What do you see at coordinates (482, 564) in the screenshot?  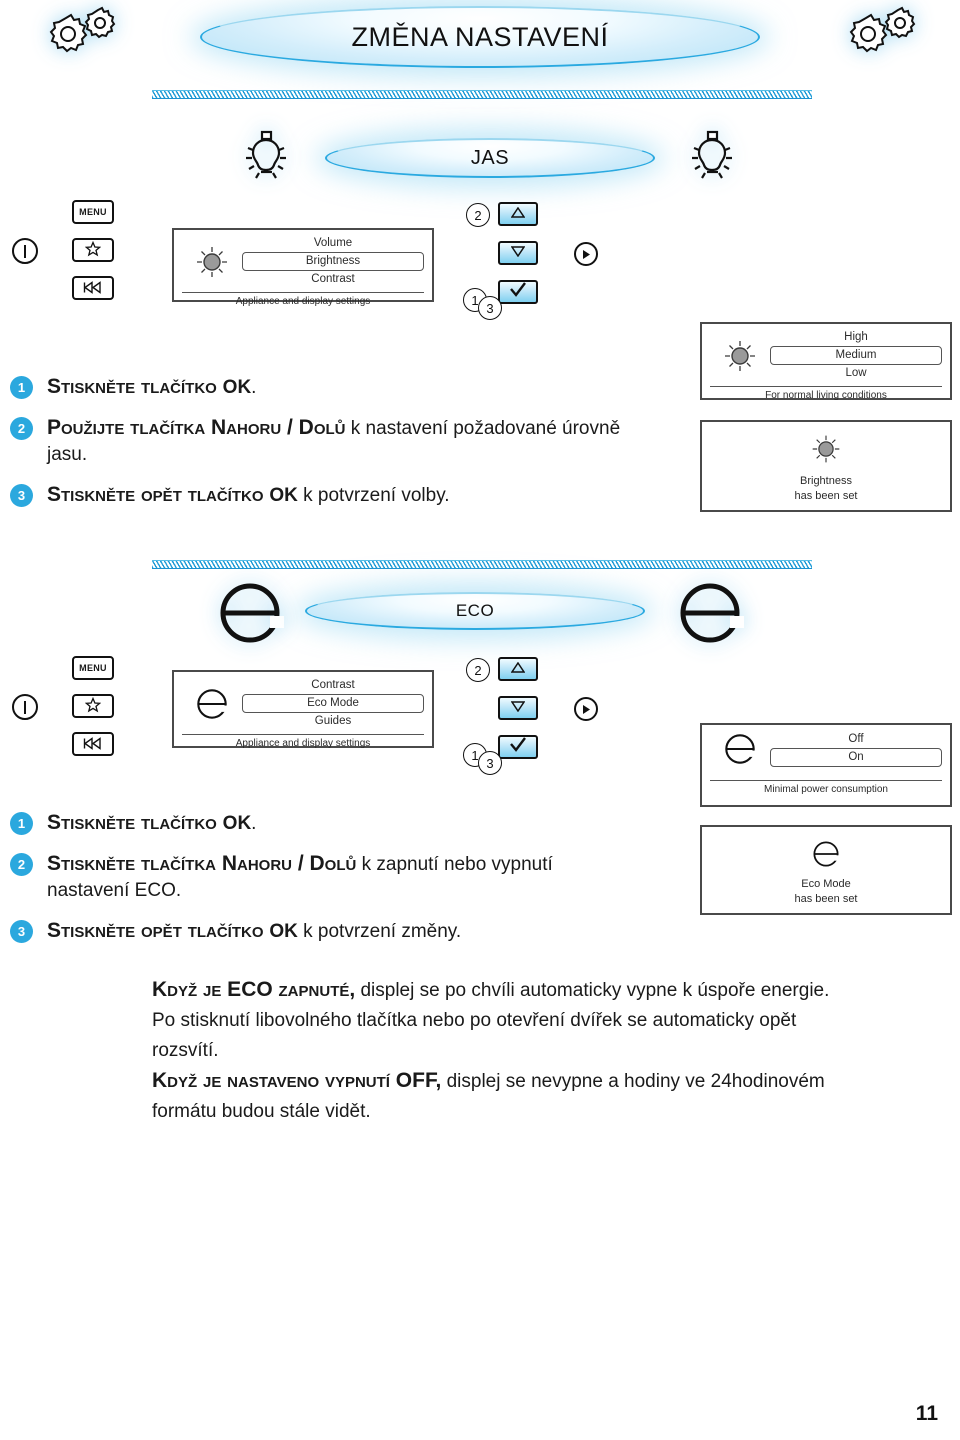 I see `section-divider` at bounding box center [482, 564].